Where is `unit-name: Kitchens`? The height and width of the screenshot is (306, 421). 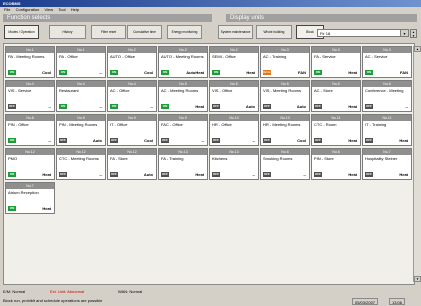 unit-name: Kitchens is located at coordinates (220, 158).